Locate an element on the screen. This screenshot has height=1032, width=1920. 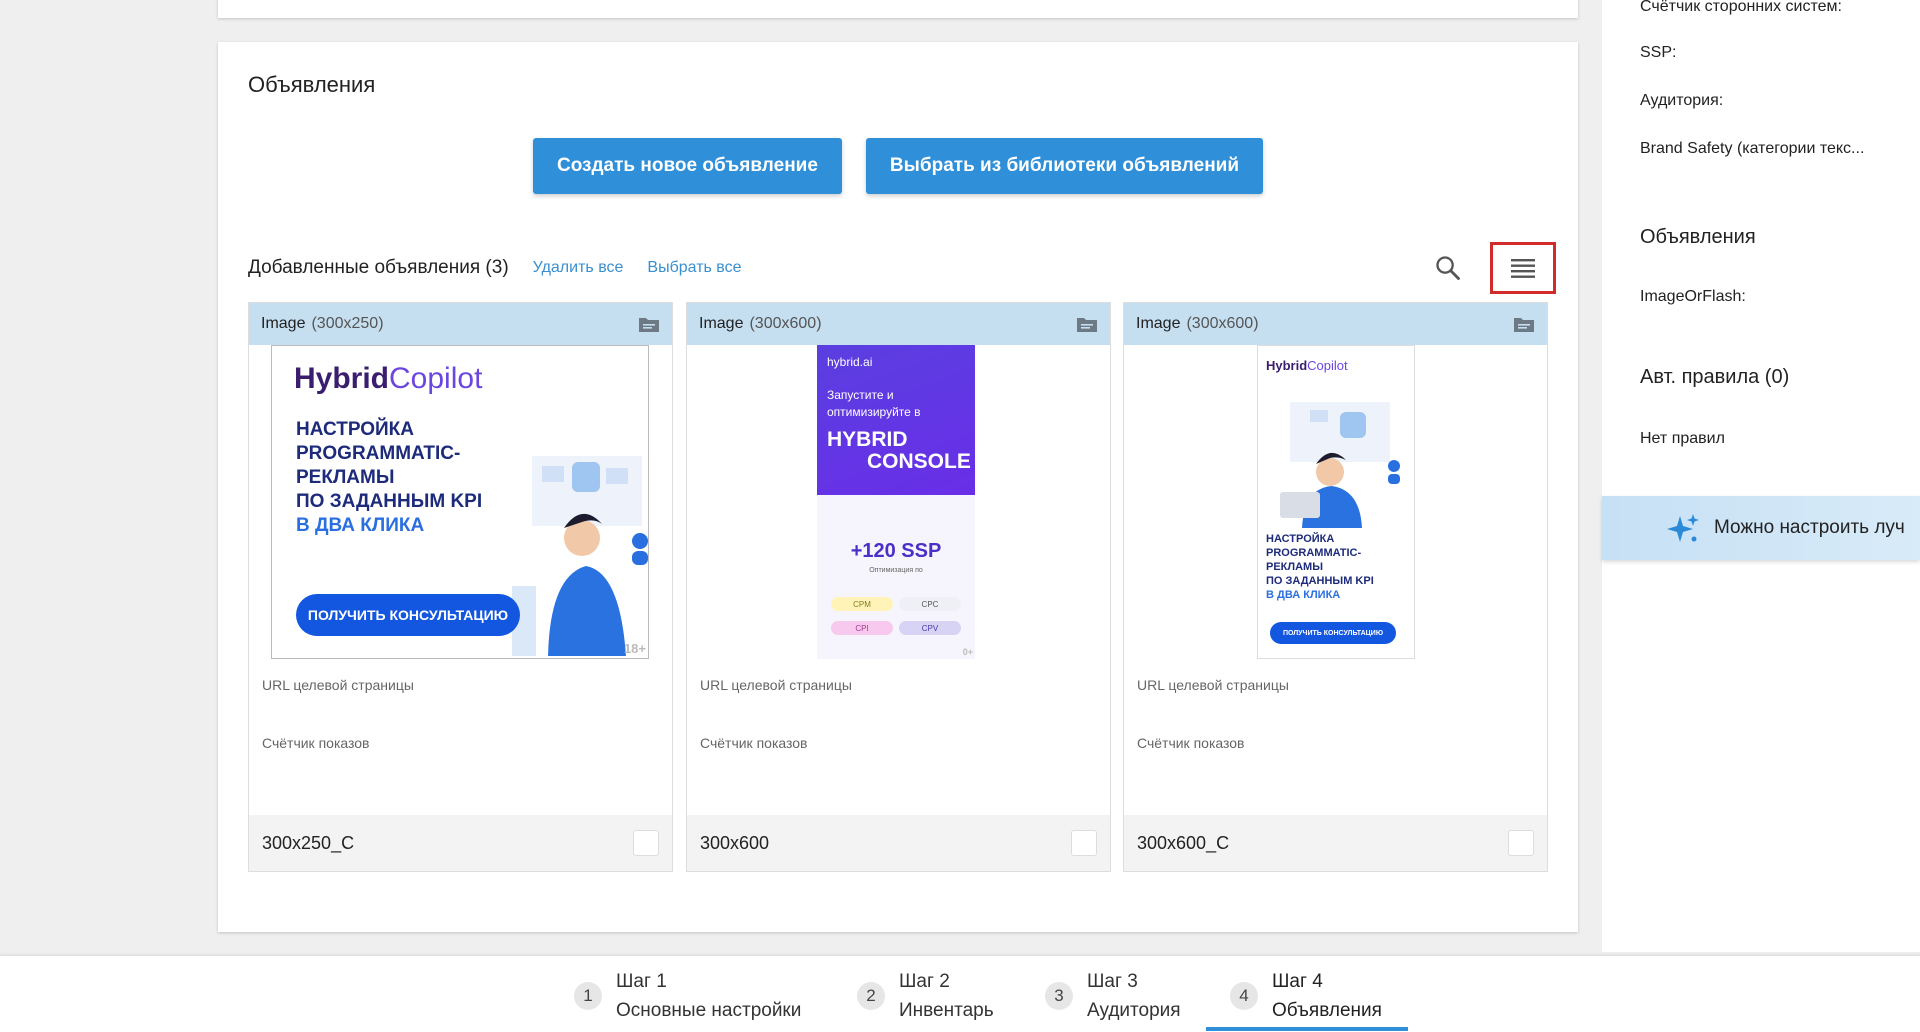
age-rating: 18+ is located at coordinates (634, 648).